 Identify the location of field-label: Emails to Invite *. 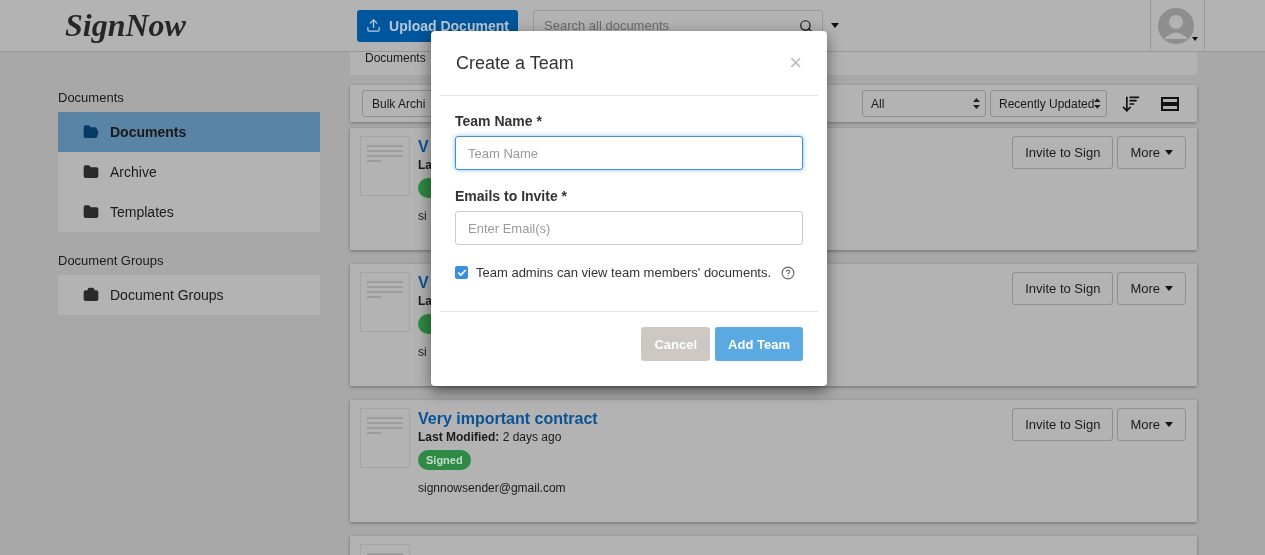
(512, 196).